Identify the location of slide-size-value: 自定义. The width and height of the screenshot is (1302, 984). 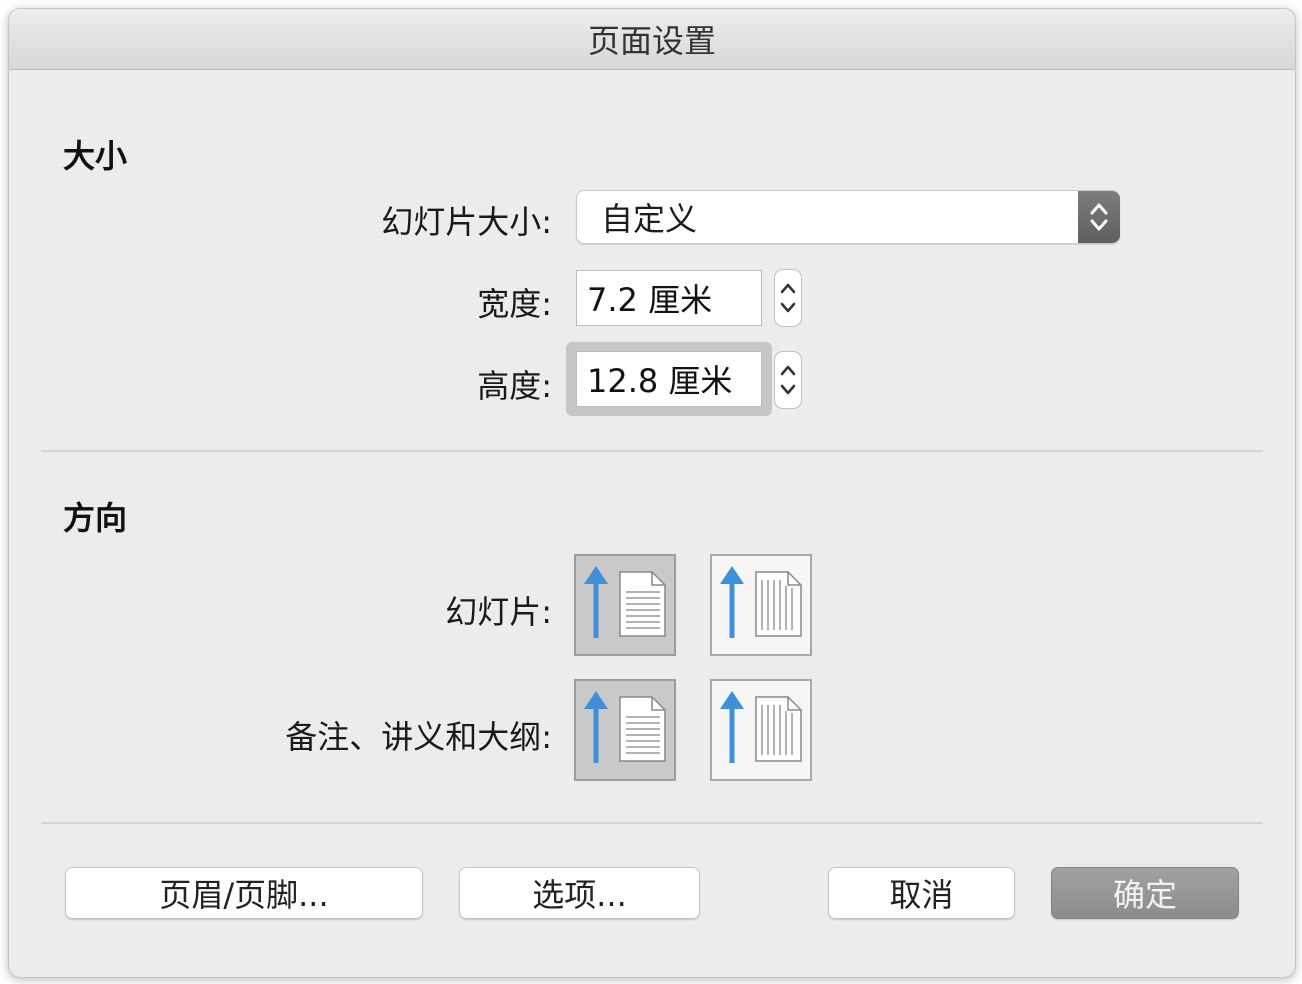
(649, 219).